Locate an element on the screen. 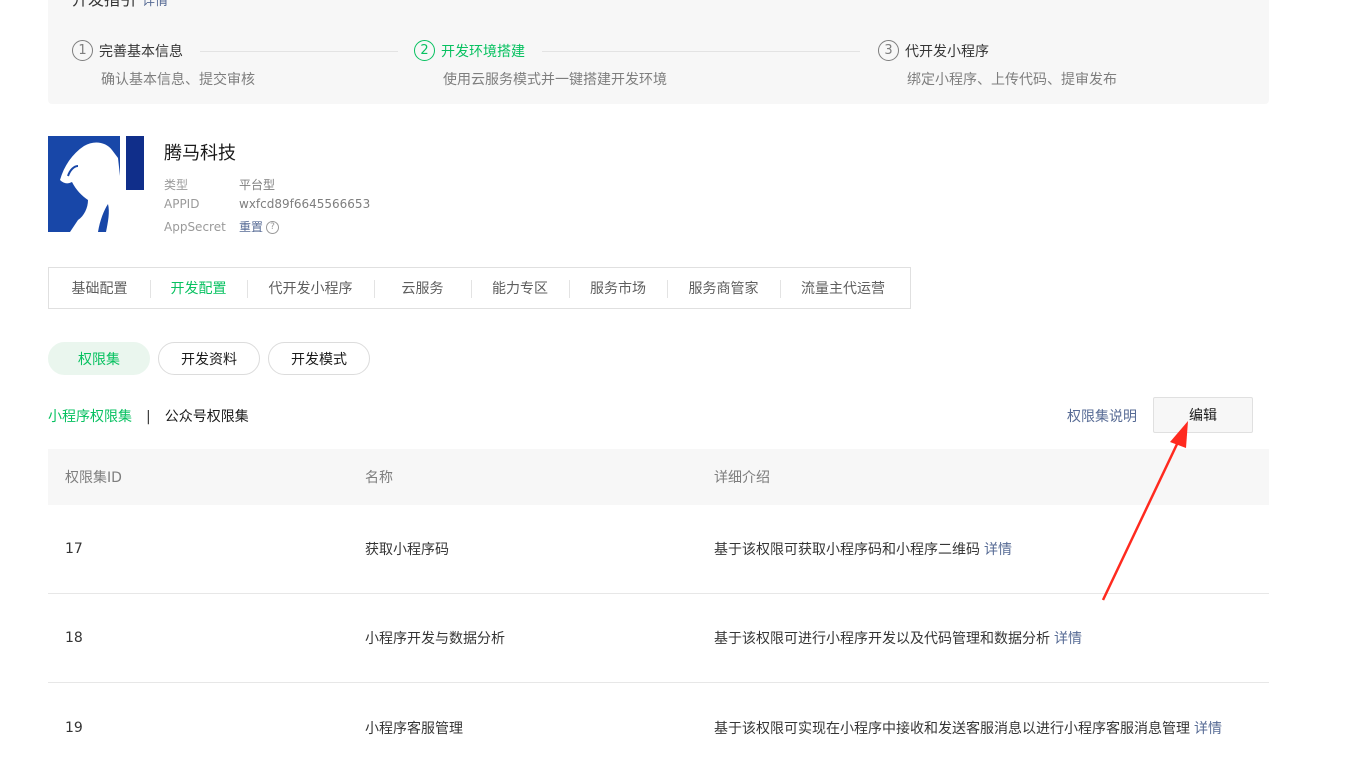 This screenshot has height=772, width=1357. pill-dev-resources: 开发资料 is located at coordinates (209, 358).